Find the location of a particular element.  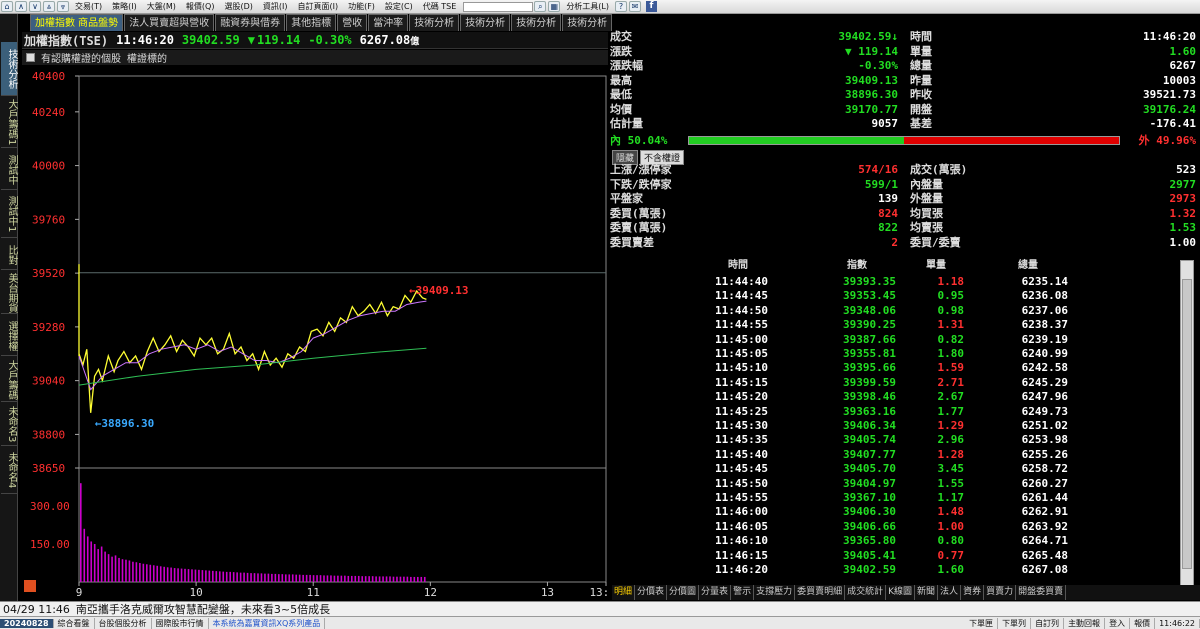

chart-icon: ▦ is located at coordinates (554, 6).